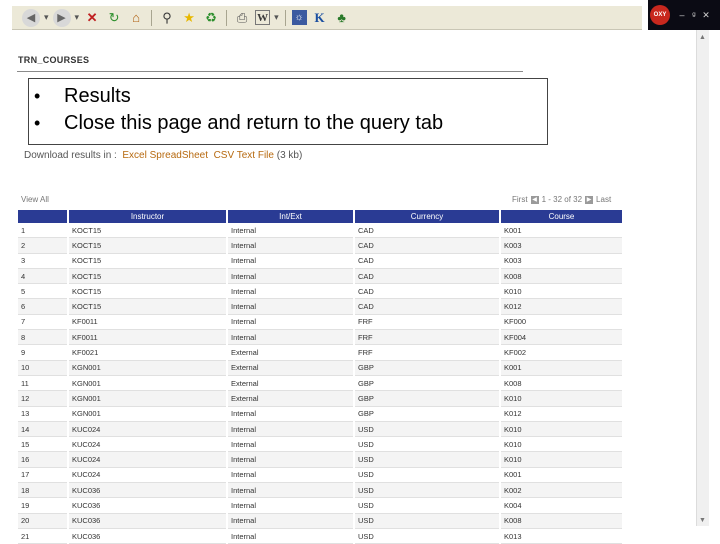 The height and width of the screenshot is (544, 720). Describe the element at coordinates (321, 398) in the screenshot. I see `table-row: 12 KGN001 External GBP K010` at that location.